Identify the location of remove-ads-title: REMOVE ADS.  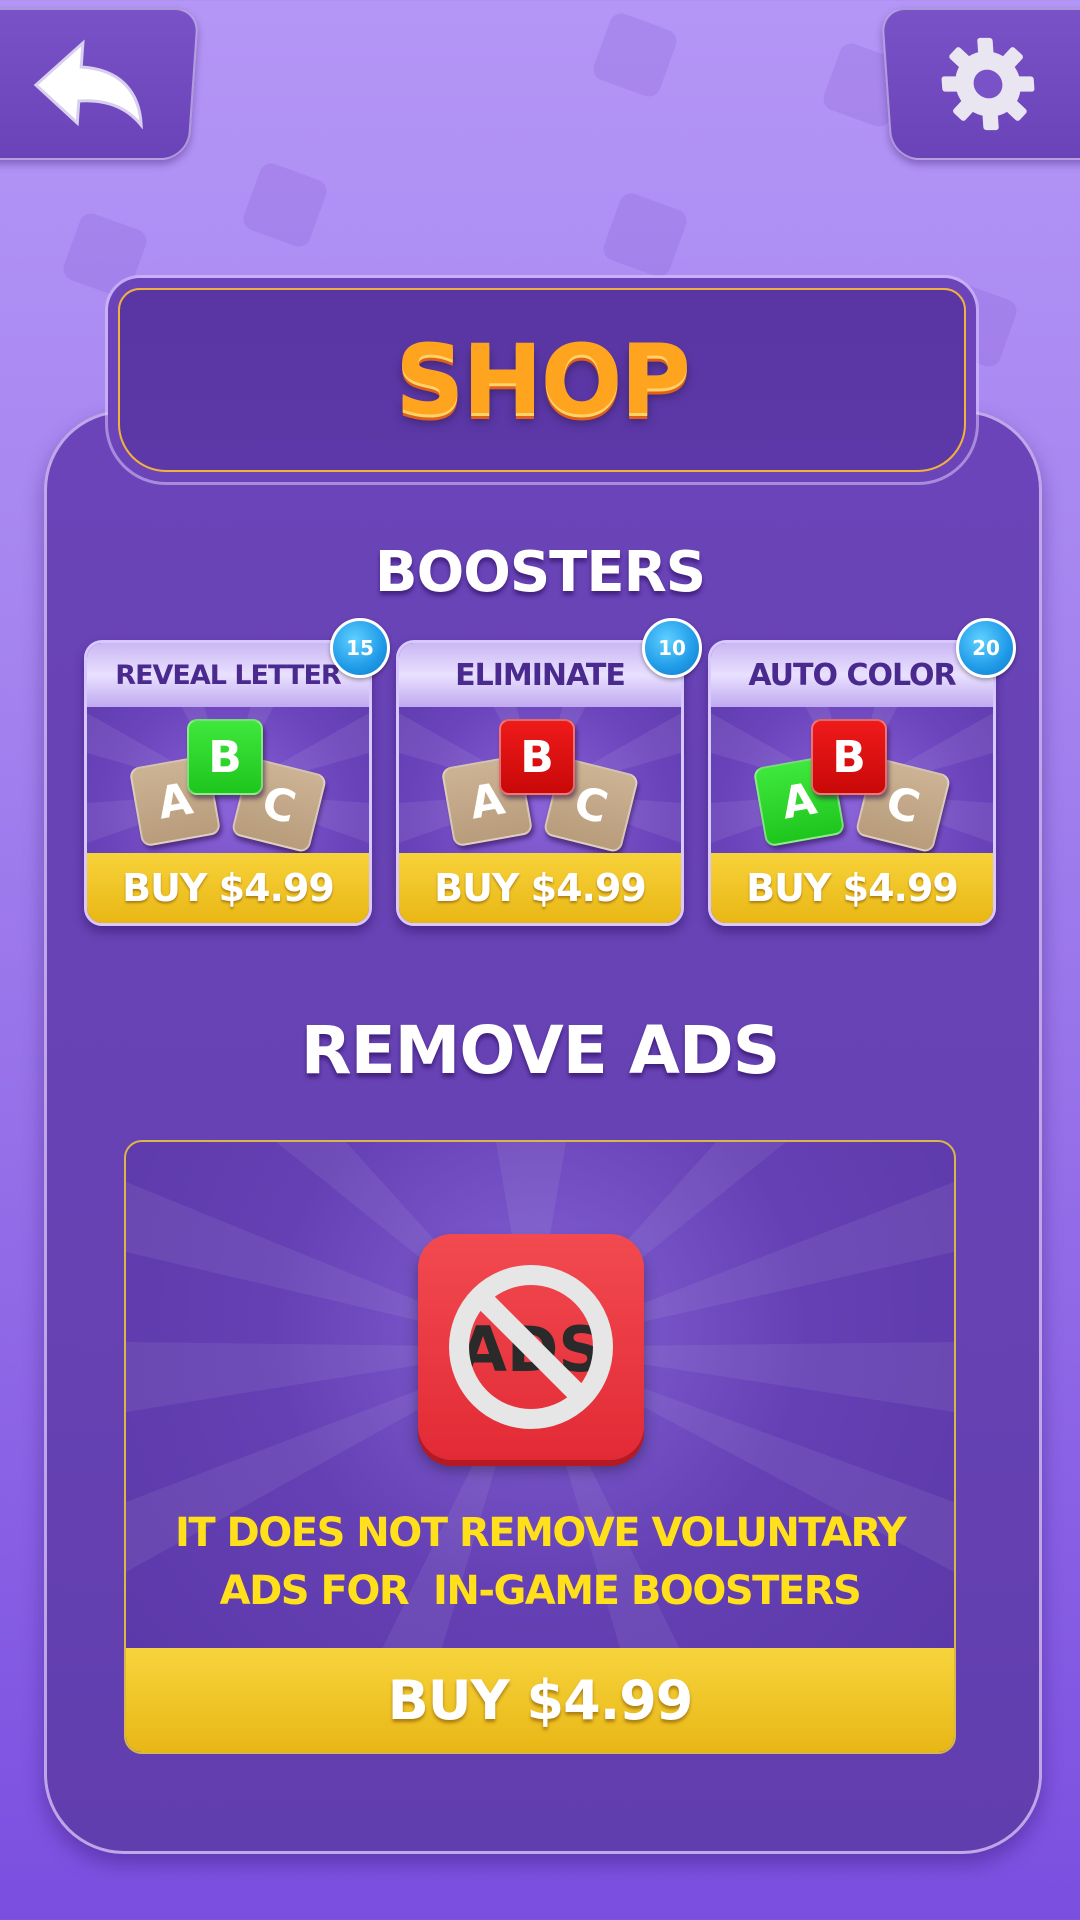
(540, 1050).